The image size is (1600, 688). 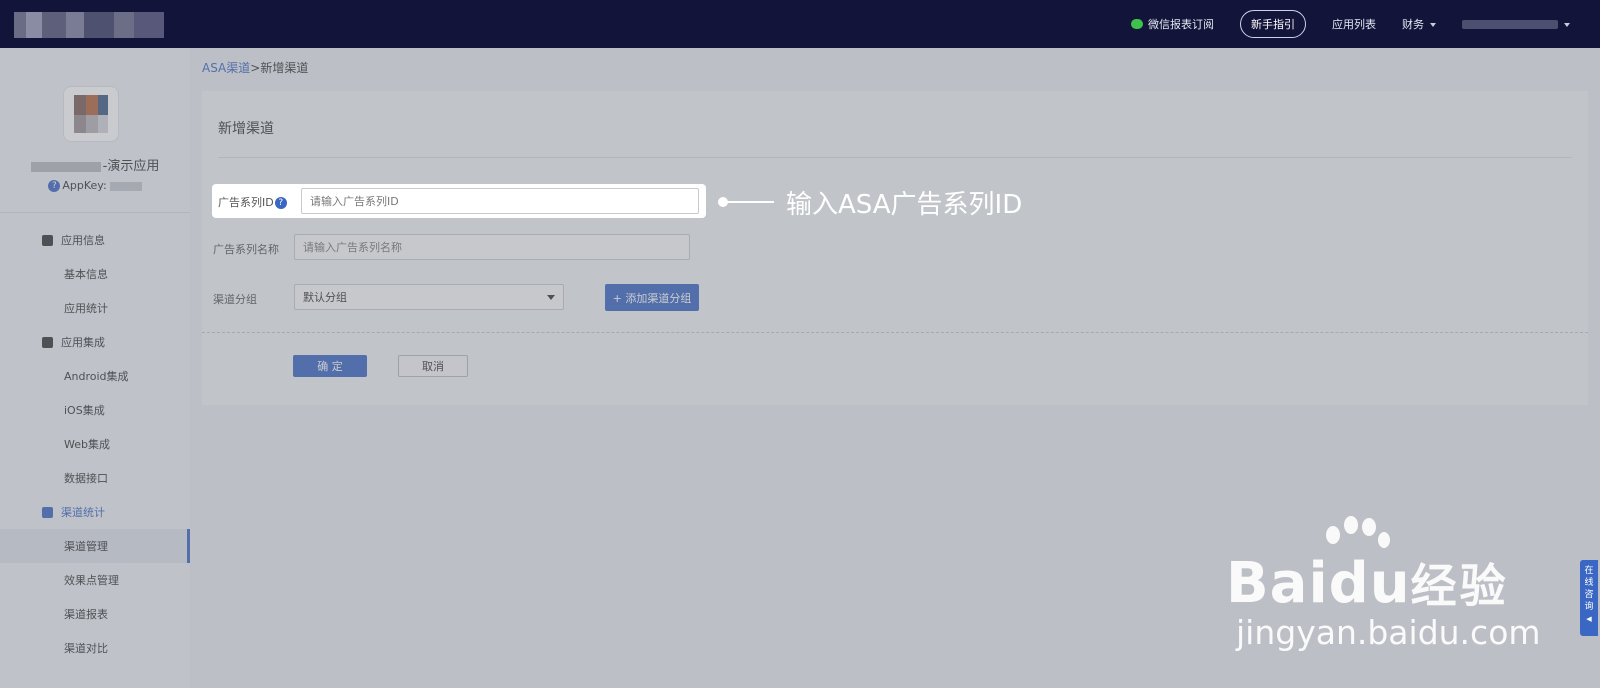 What do you see at coordinates (1277, 583) in the screenshot?
I see `watermark-brand-bai: Bai` at bounding box center [1277, 583].